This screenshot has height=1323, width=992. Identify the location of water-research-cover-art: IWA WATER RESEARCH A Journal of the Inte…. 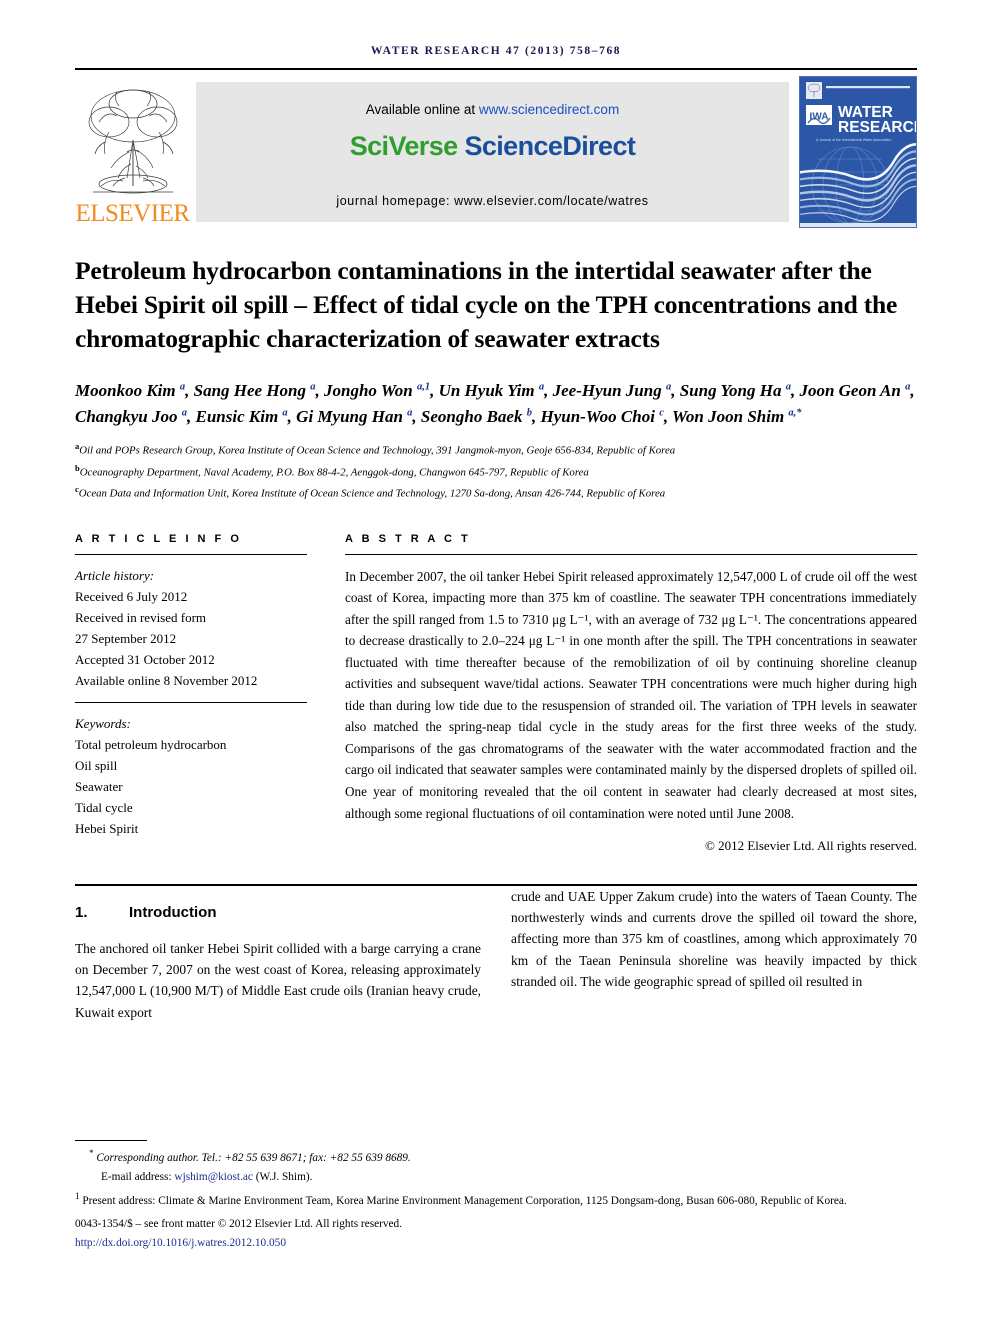
(858, 152).